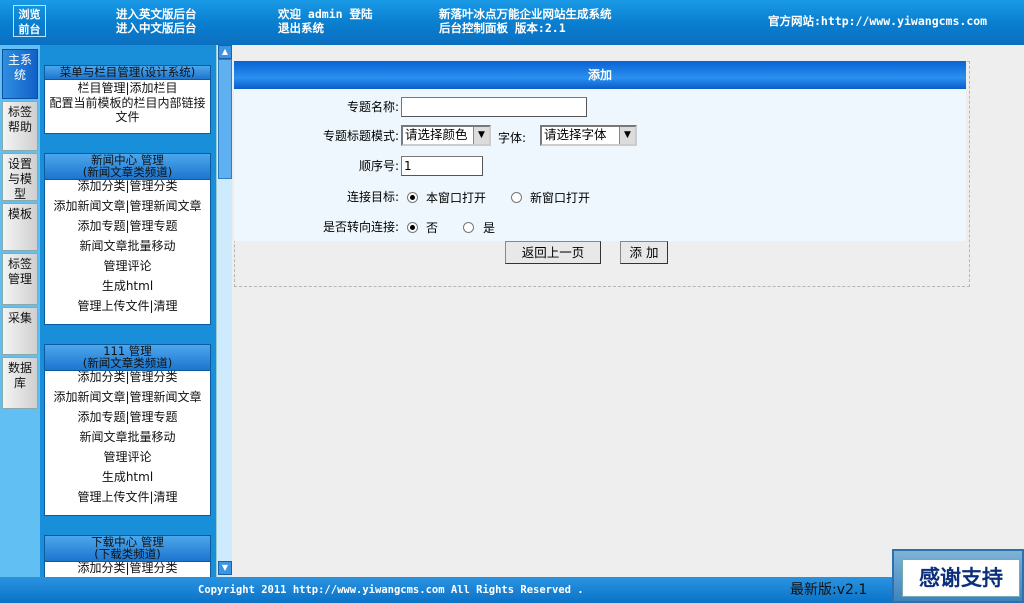  I want to click on redirect-yes-radio, so click(468, 227).